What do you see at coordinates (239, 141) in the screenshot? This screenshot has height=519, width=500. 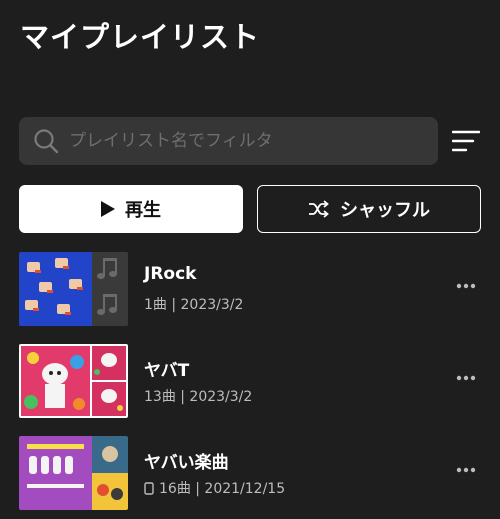 I see `search-input` at bounding box center [239, 141].